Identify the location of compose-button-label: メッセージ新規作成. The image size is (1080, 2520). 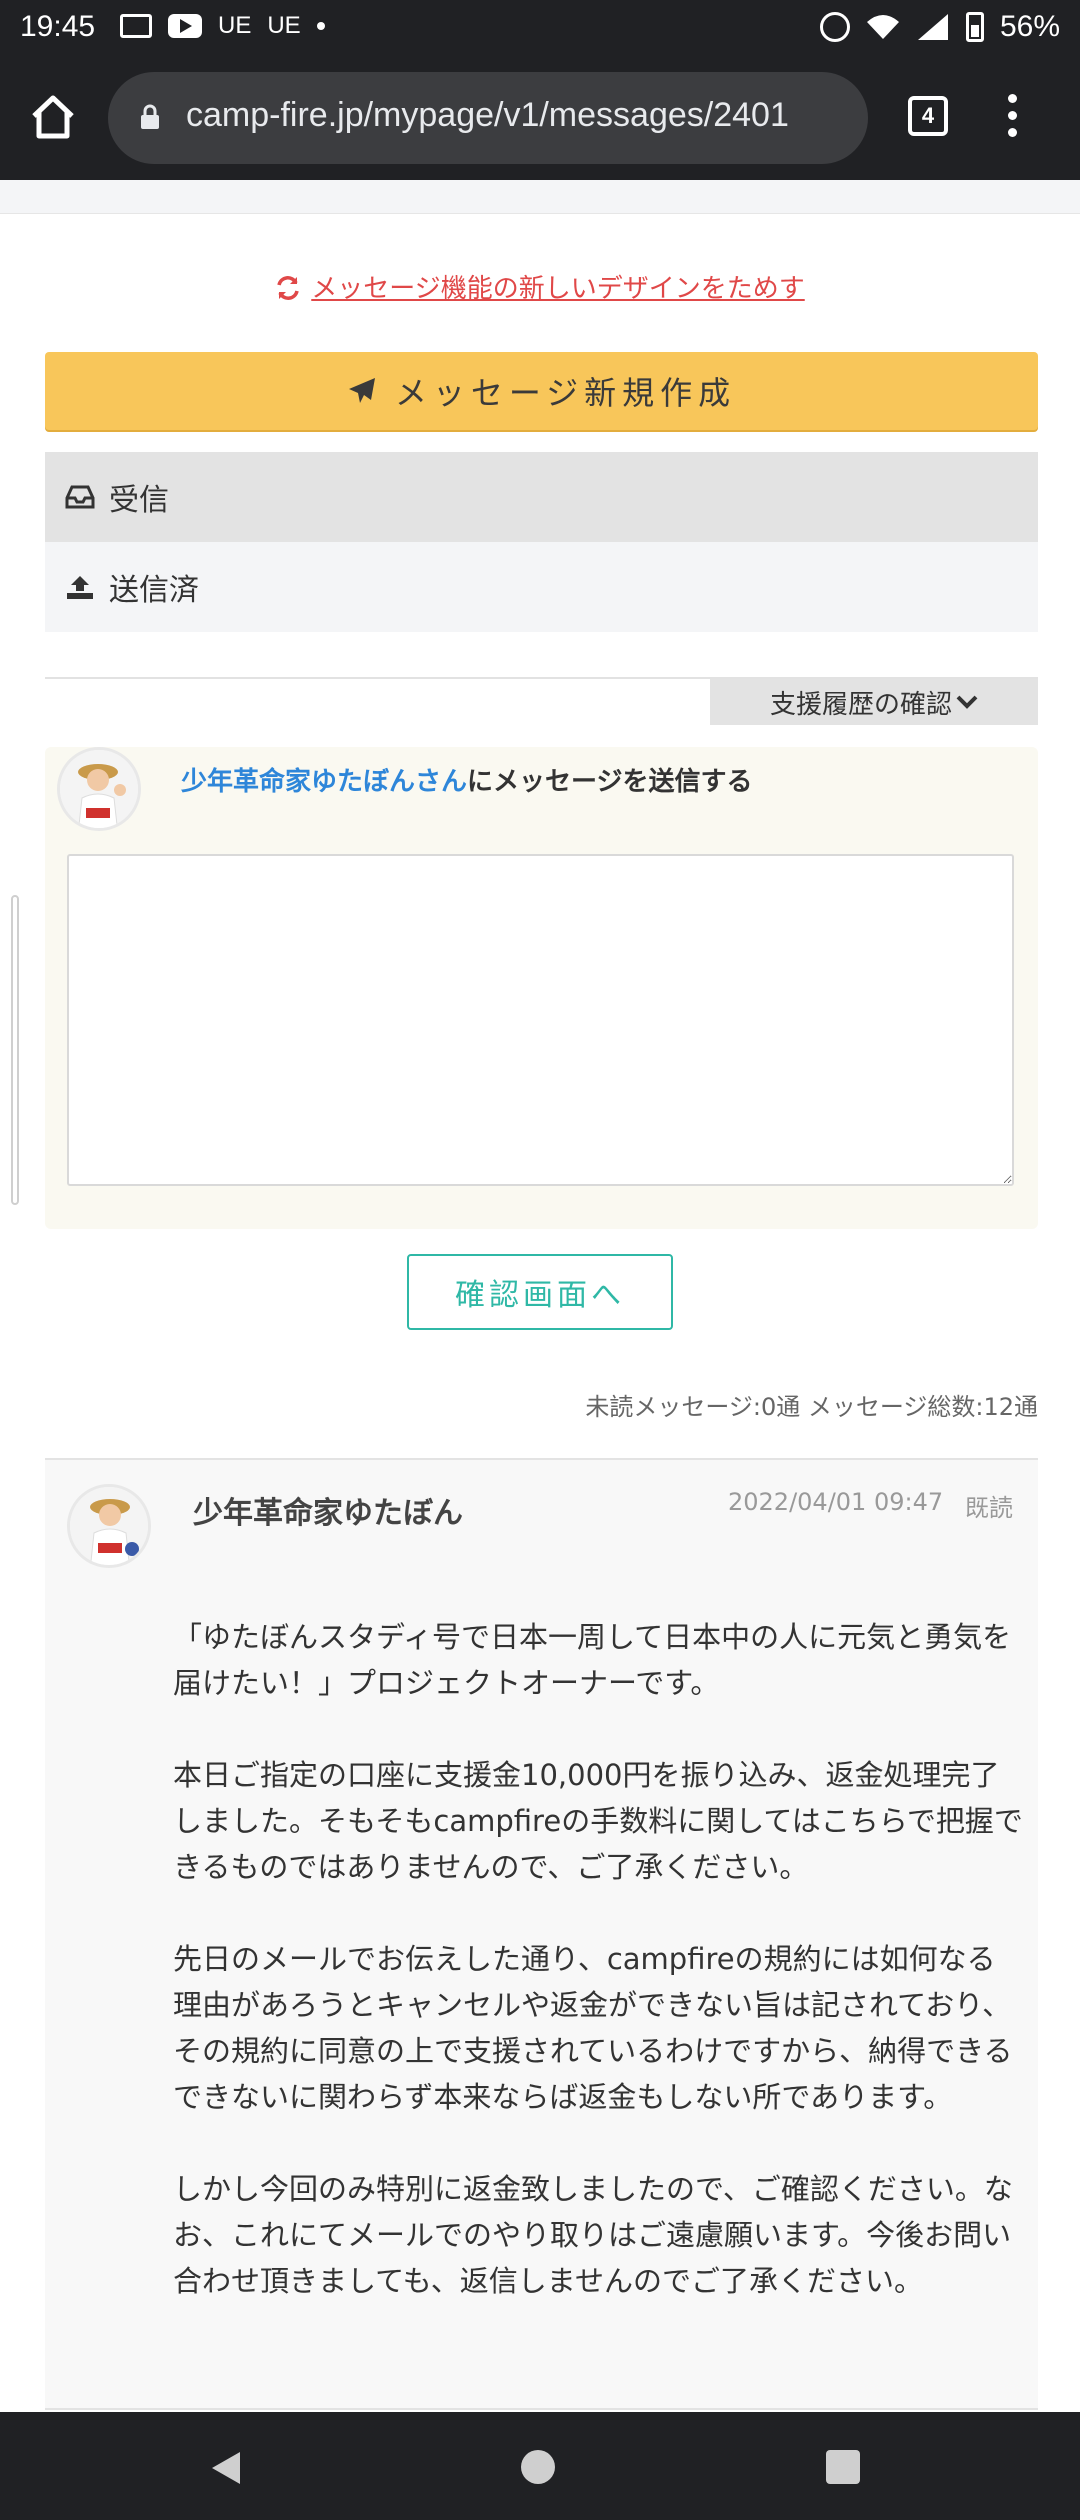
(565, 393).